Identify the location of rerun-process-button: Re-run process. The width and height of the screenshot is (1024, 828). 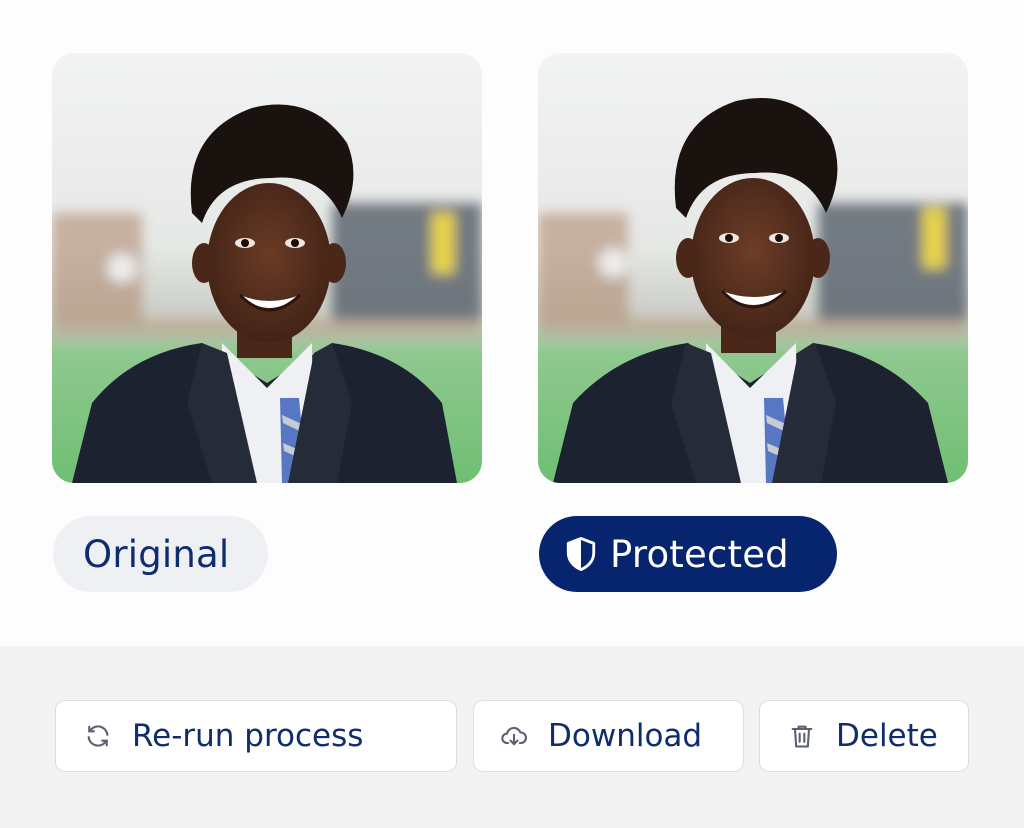
(256, 736).